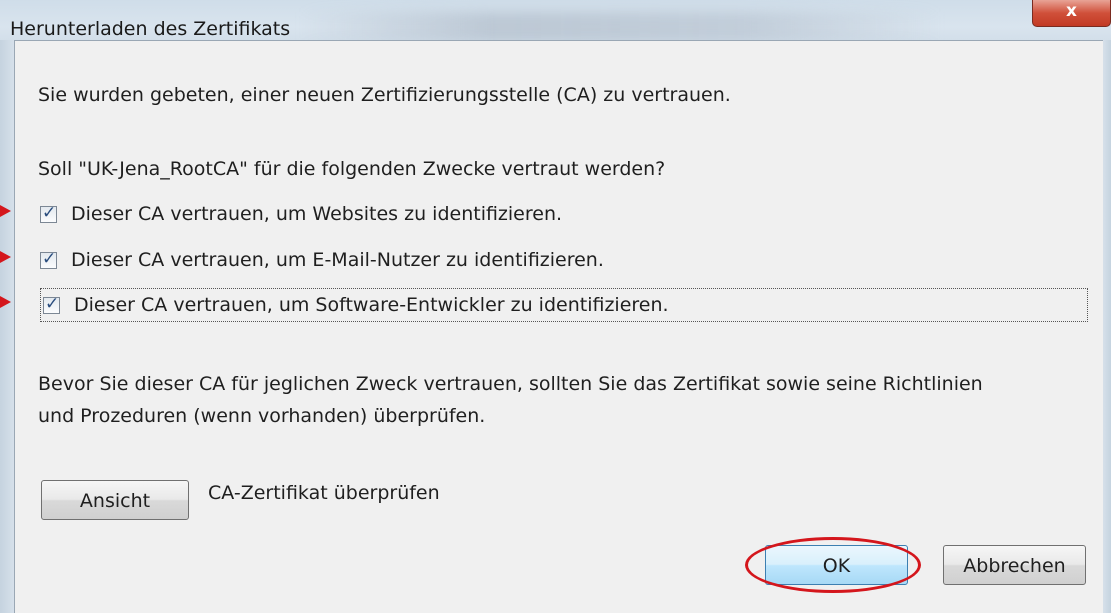 The image size is (1111, 613). Describe the element at coordinates (324, 493) in the screenshot. I see `view-button-description: CA-Zertifikat überprüfen` at that location.